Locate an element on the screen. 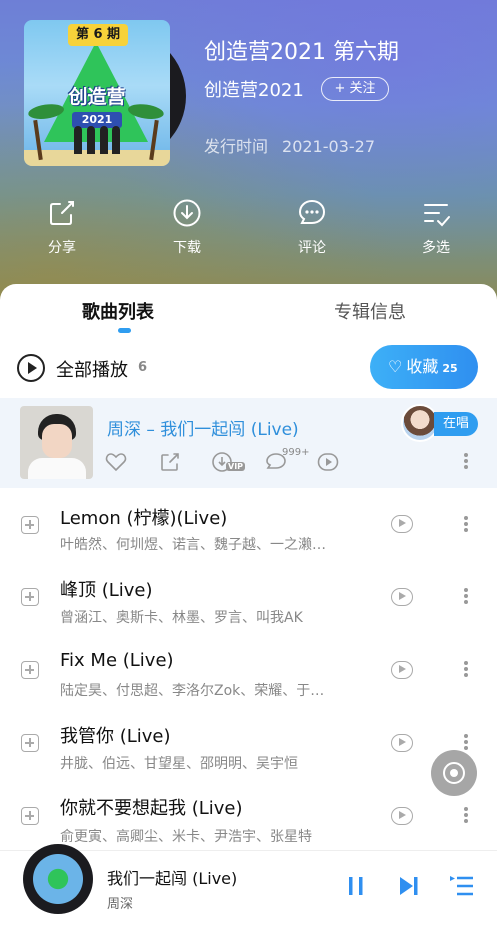 The width and height of the screenshot is (497, 938). next-icon is located at coordinates (409, 886).